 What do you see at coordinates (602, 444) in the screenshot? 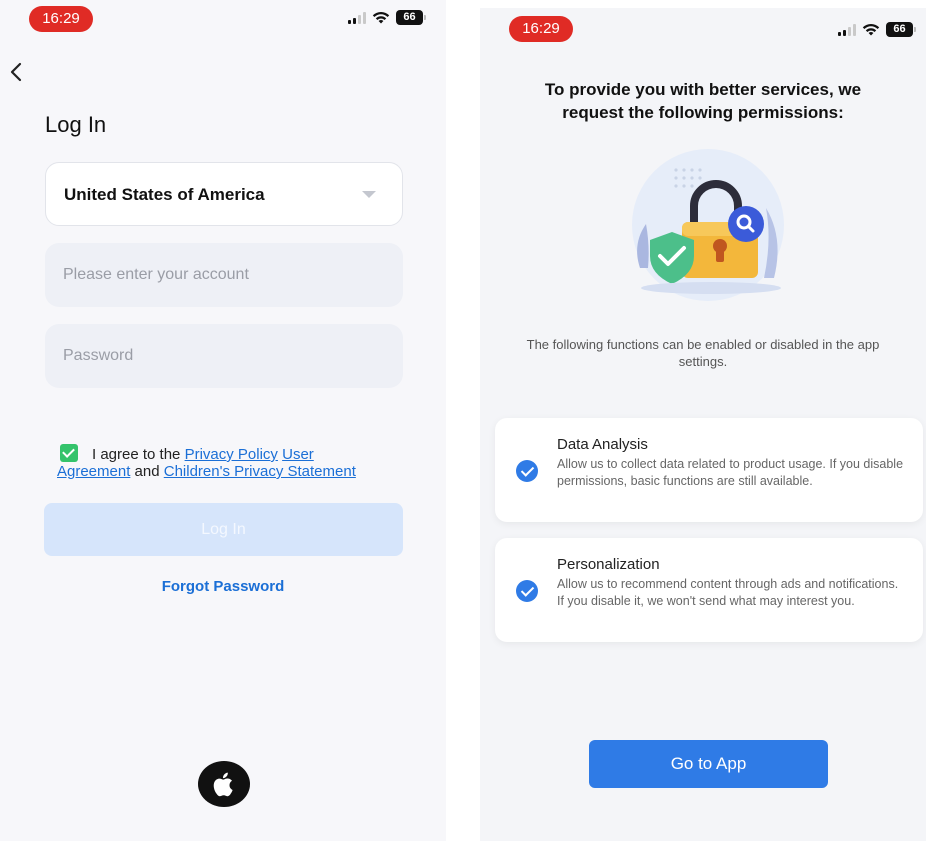
I see `permission-title: Data Analysis` at bounding box center [602, 444].